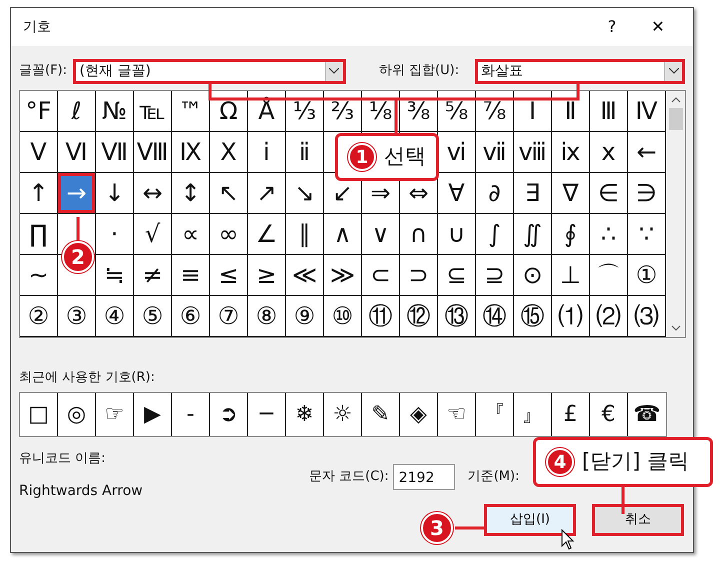 This screenshot has width=720, height=574. Describe the element at coordinates (381, 111) in the screenshot. I see `symbol-cell: ⅛` at that location.